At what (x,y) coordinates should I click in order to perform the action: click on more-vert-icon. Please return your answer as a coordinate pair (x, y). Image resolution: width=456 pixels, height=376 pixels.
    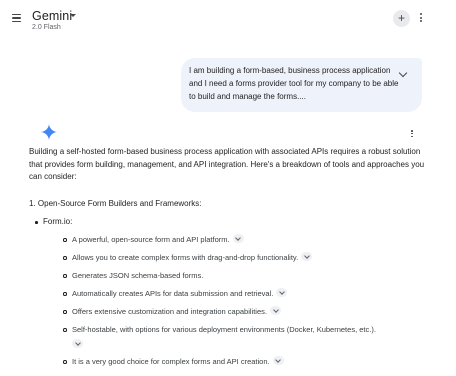
    Looking at the image, I should click on (421, 19).